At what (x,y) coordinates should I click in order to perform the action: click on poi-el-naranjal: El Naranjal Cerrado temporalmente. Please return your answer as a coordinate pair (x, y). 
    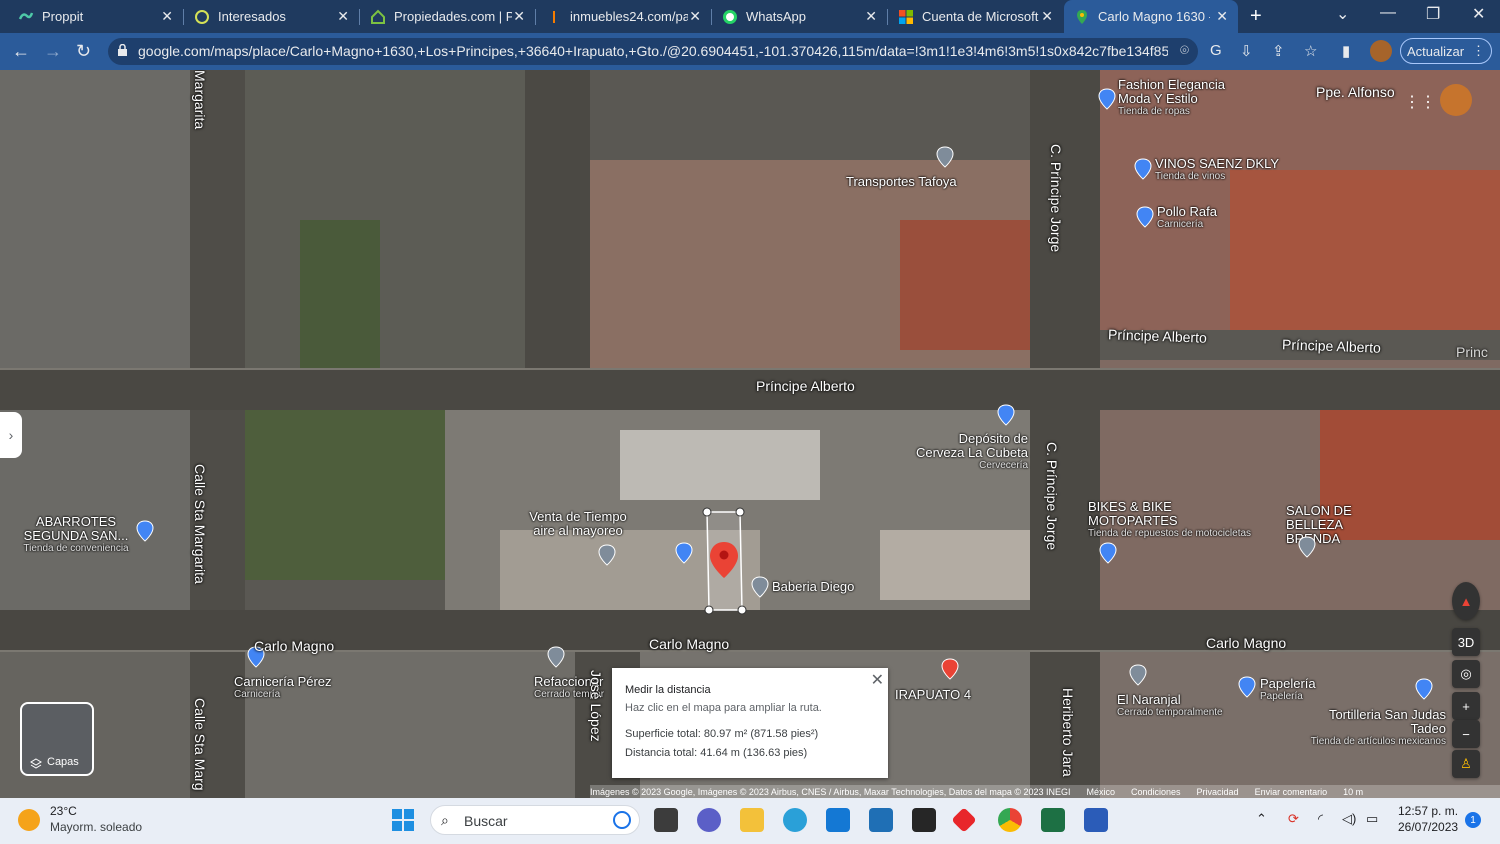
    Looking at the image, I should click on (1170, 705).